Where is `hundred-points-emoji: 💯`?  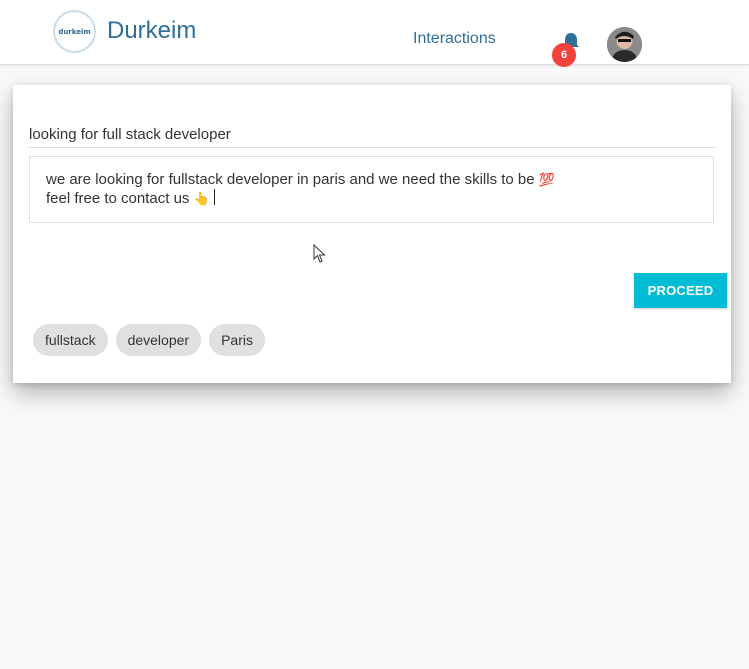
hundred-points-emoji: 💯 is located at coordinates (546, 180).